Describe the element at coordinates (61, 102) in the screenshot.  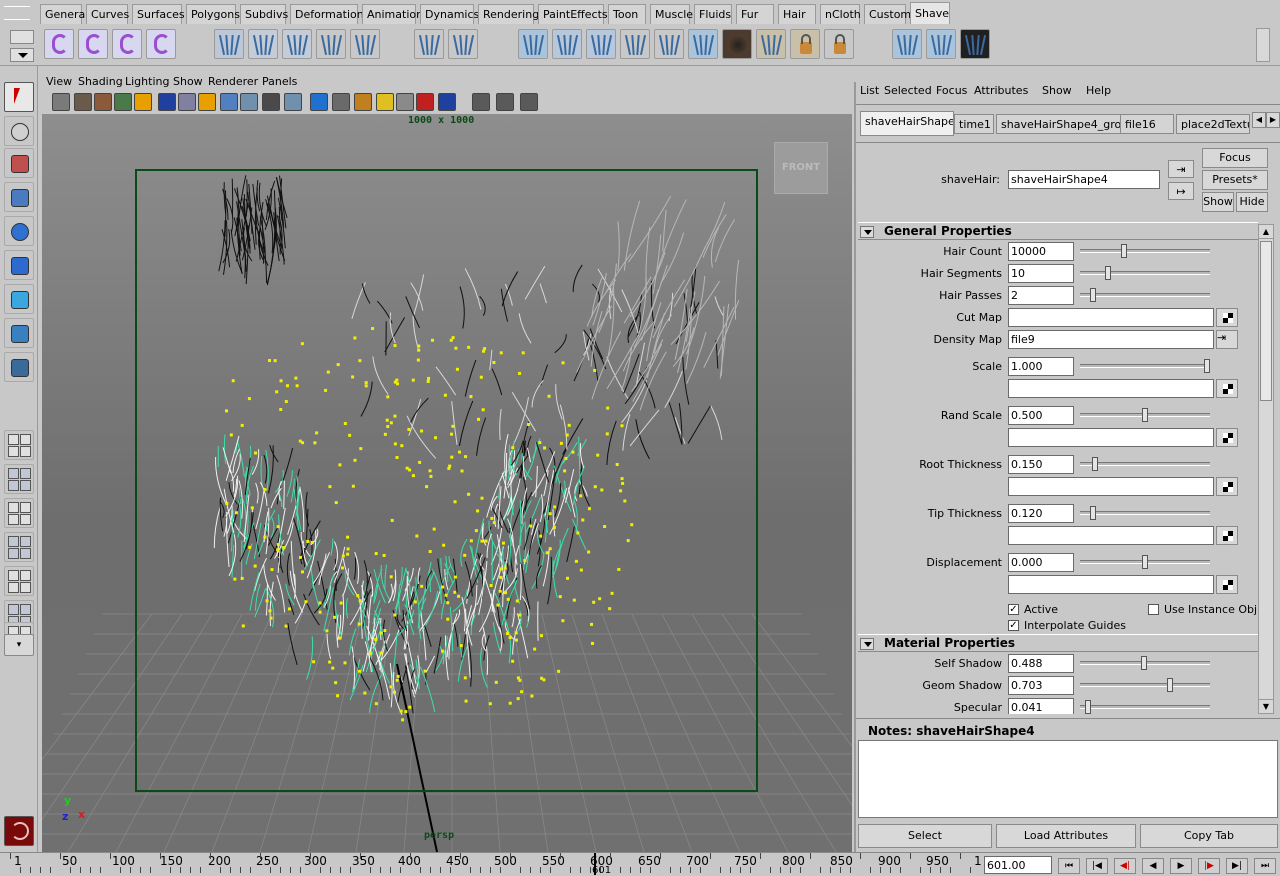
I see `select-camera-icon` at that location.